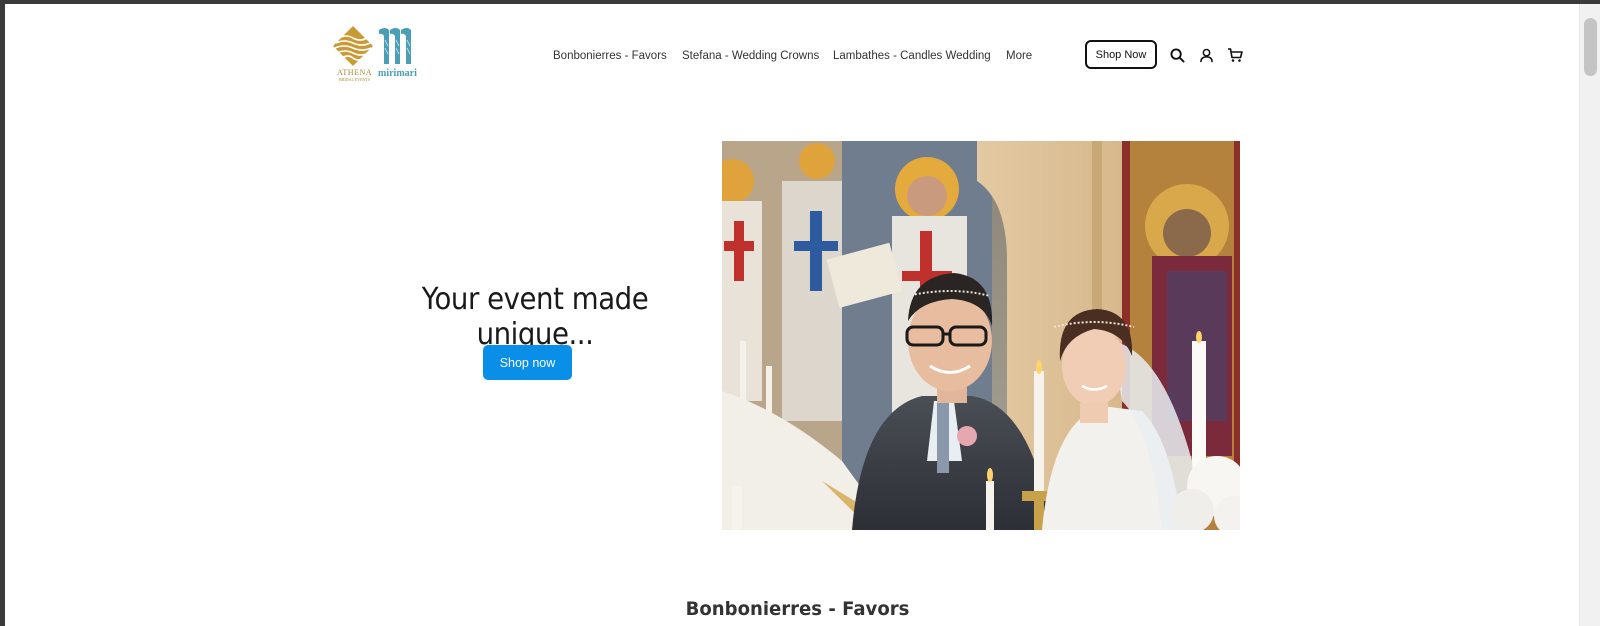  I want to click on site-logo: ATHENA BRIDAL EVENTS mirimari, so click(381, 54).